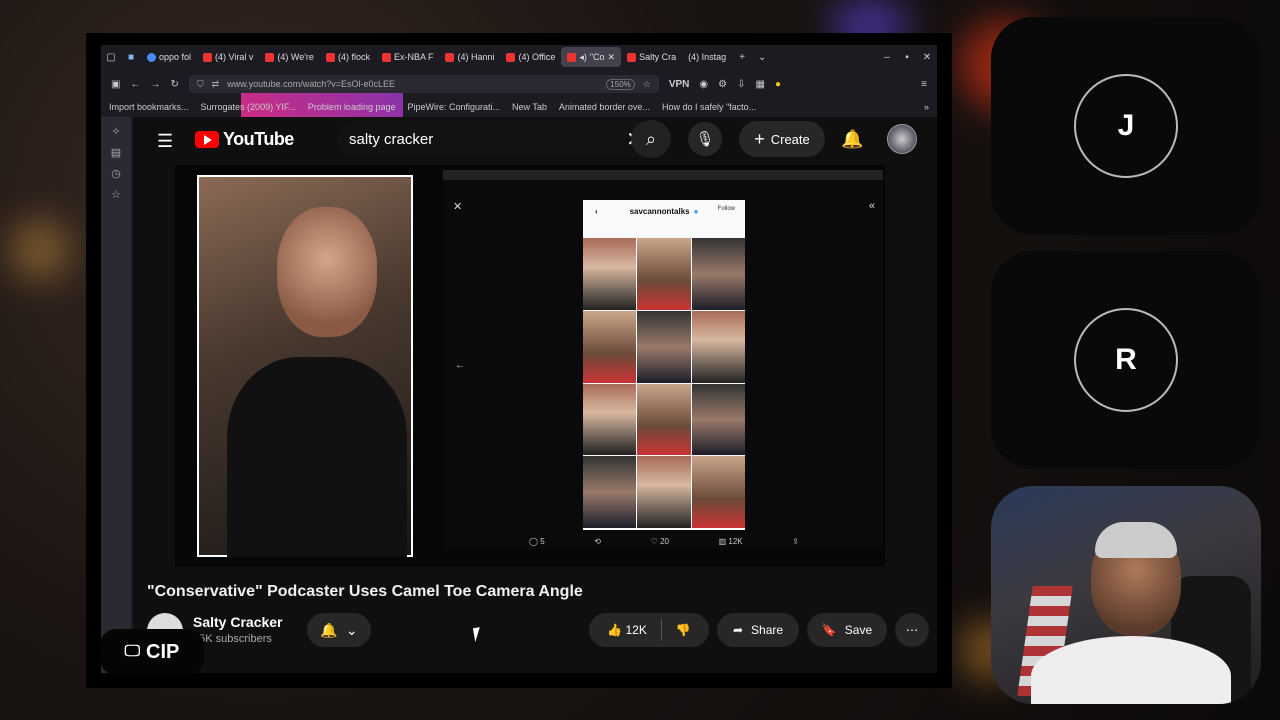 The image size is (1280, 720). I want to click on browser-tab: (4) We're, so click(289, 57).